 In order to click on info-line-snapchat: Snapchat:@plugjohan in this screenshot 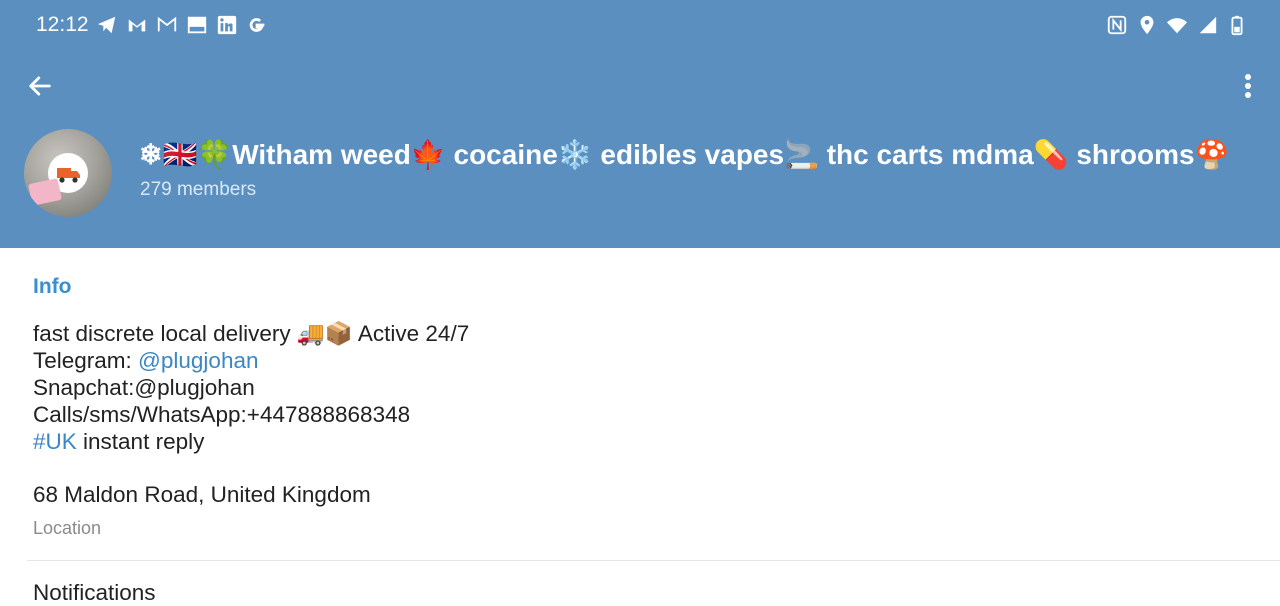, I will do `click(144, 387)`.